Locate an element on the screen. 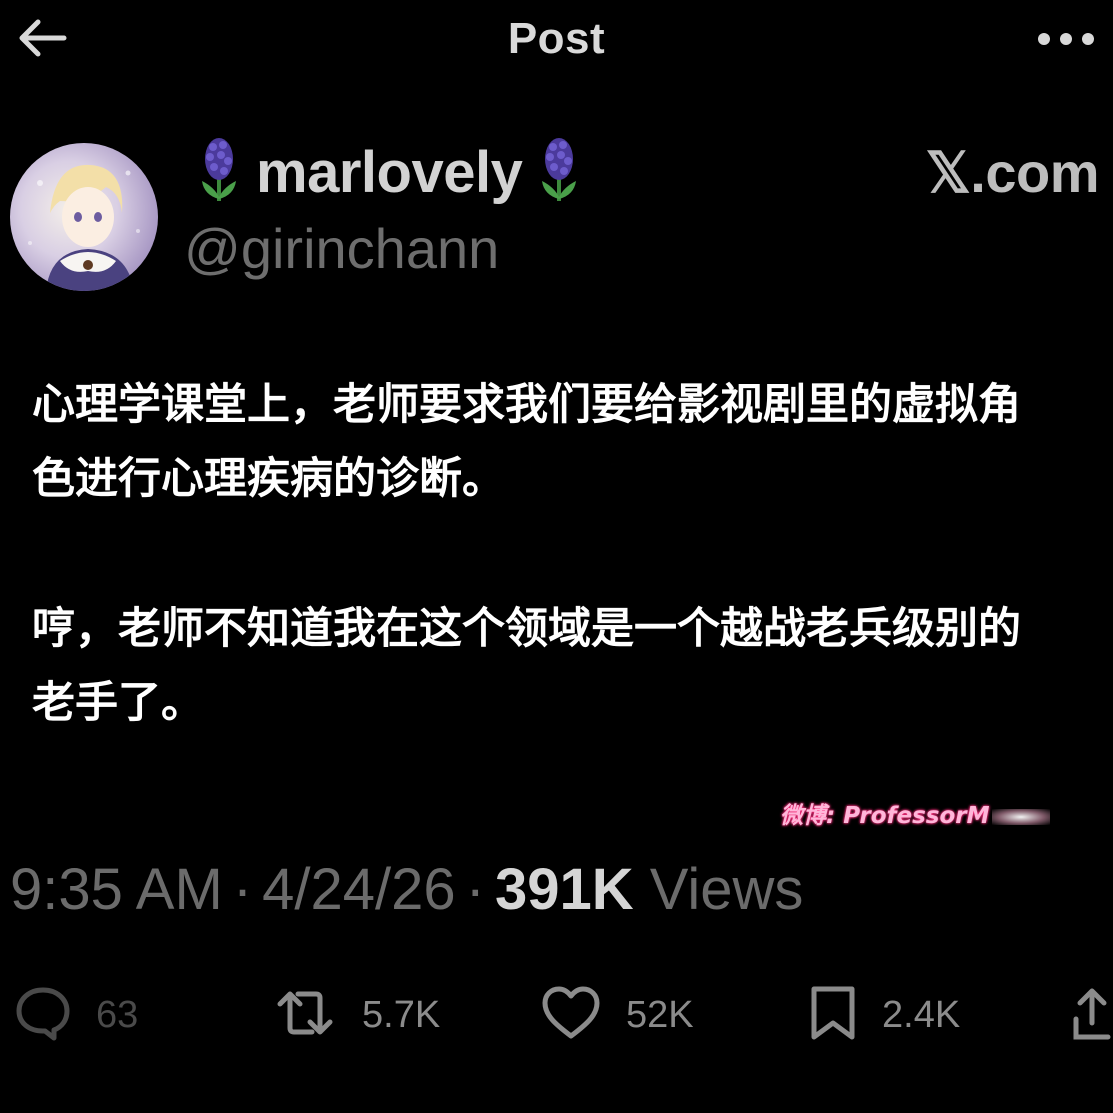 The width and height of the screenshot is (1113, 1113). bookmark-icon is located at coordinates (833, 1015).